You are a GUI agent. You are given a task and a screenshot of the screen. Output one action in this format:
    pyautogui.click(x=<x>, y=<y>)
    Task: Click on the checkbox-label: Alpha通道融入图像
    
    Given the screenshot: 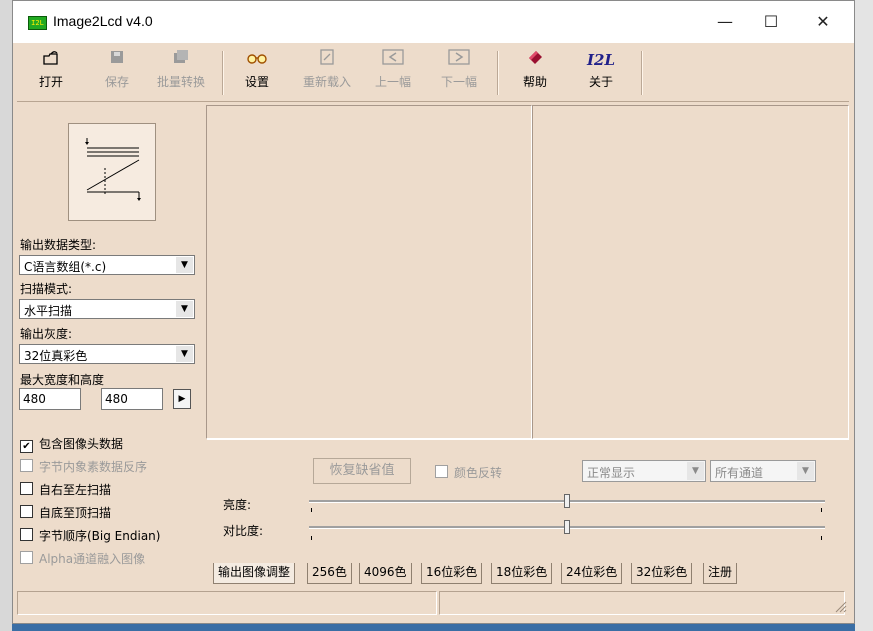 What is the action you would take?
    pyautogui.click(x=92, y=559)
    